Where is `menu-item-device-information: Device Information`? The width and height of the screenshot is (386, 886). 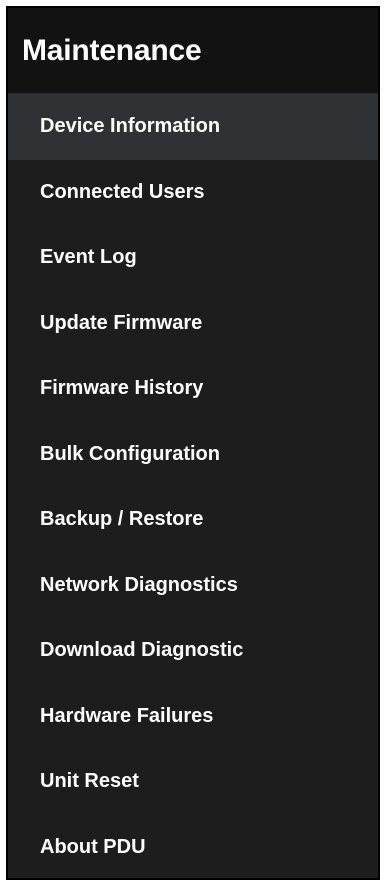
menu-item-device-information: Device Information is located at coordinates (193, 127).